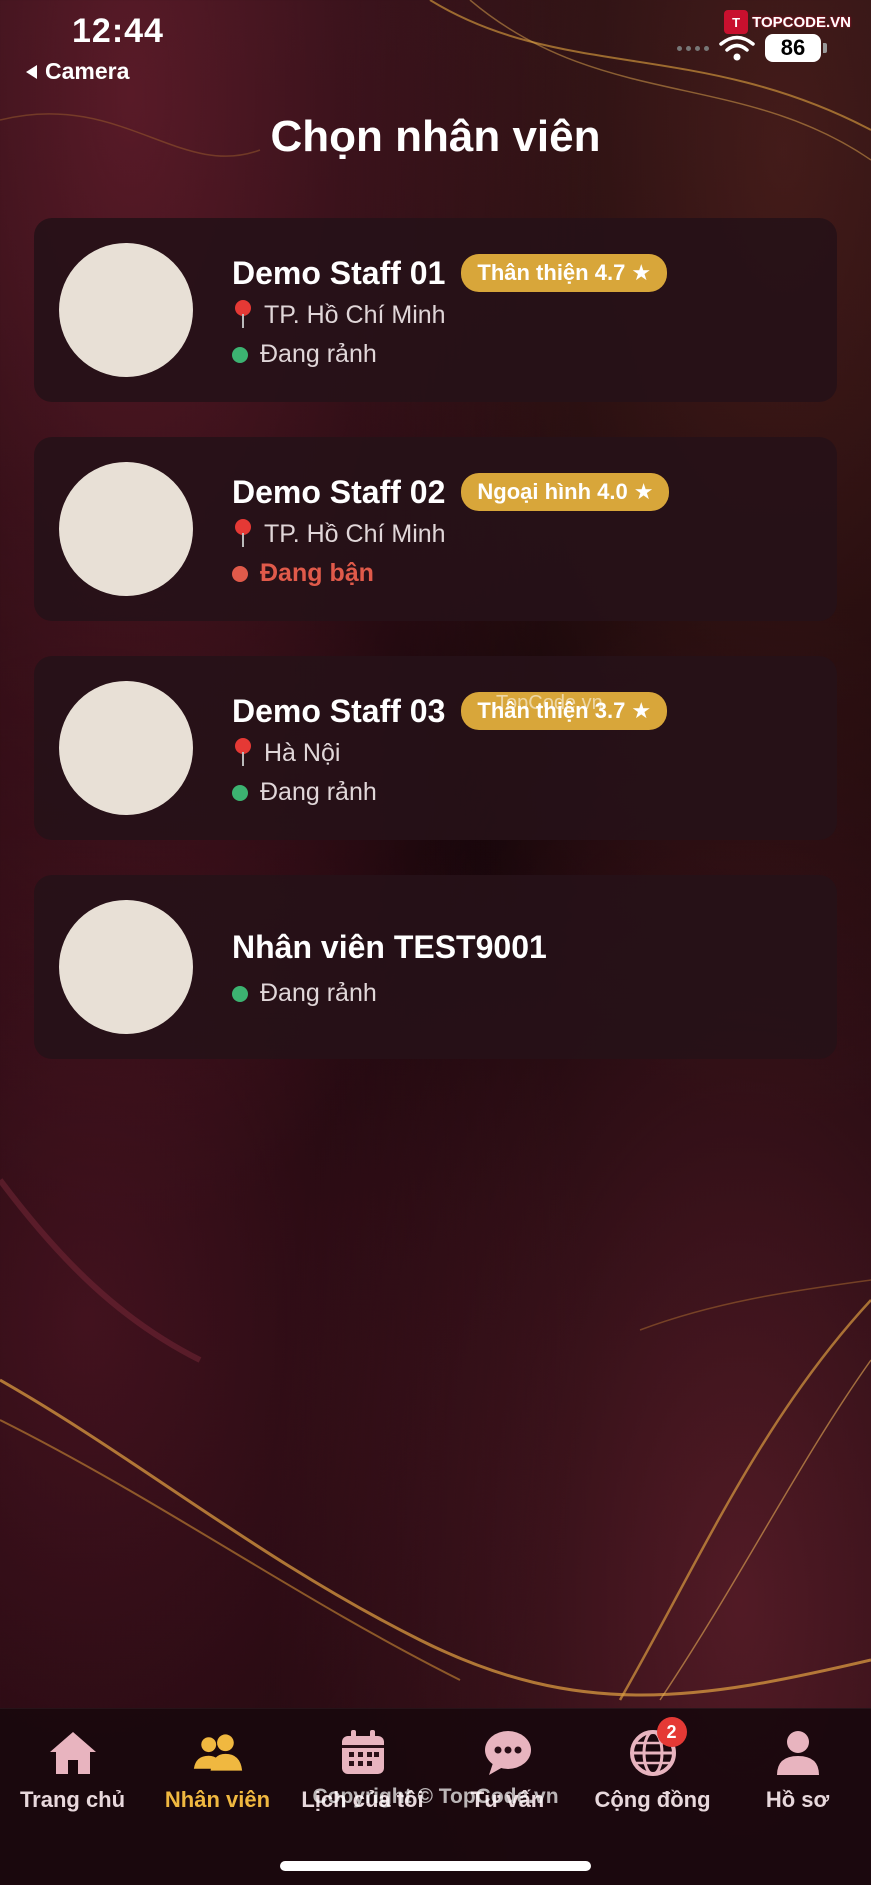 The width and height of the screenshot is (871, 1885). I want to click on staff-name: Demo Staff 01, so click(339, 272).